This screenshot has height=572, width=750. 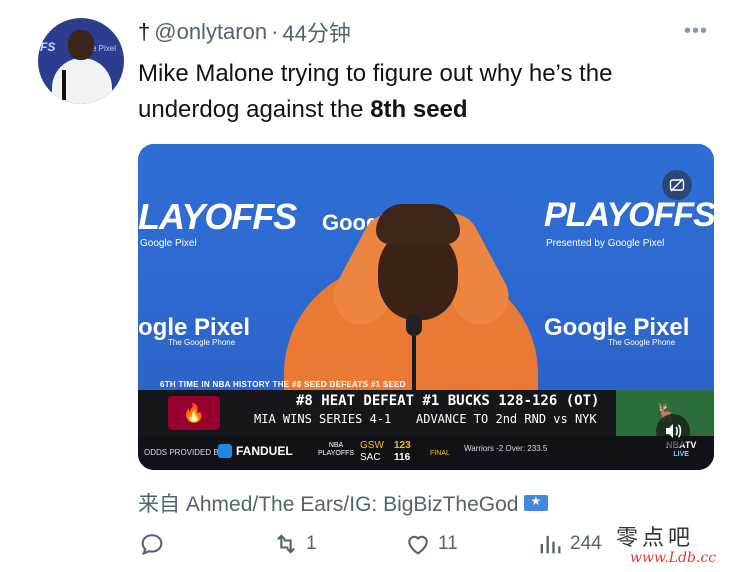 I want to click on score-2: 116, so click(x=402, y=457).